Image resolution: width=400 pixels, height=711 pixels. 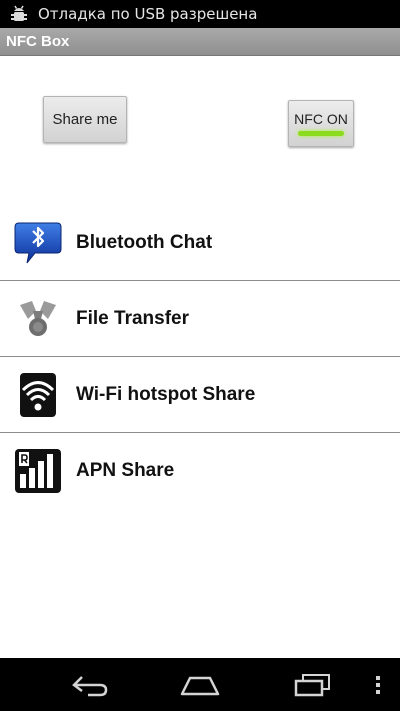 I want to click on list-item-wifi-hotspot-share: Wi-Fi hotspot Share, so click(x=200, y=395).